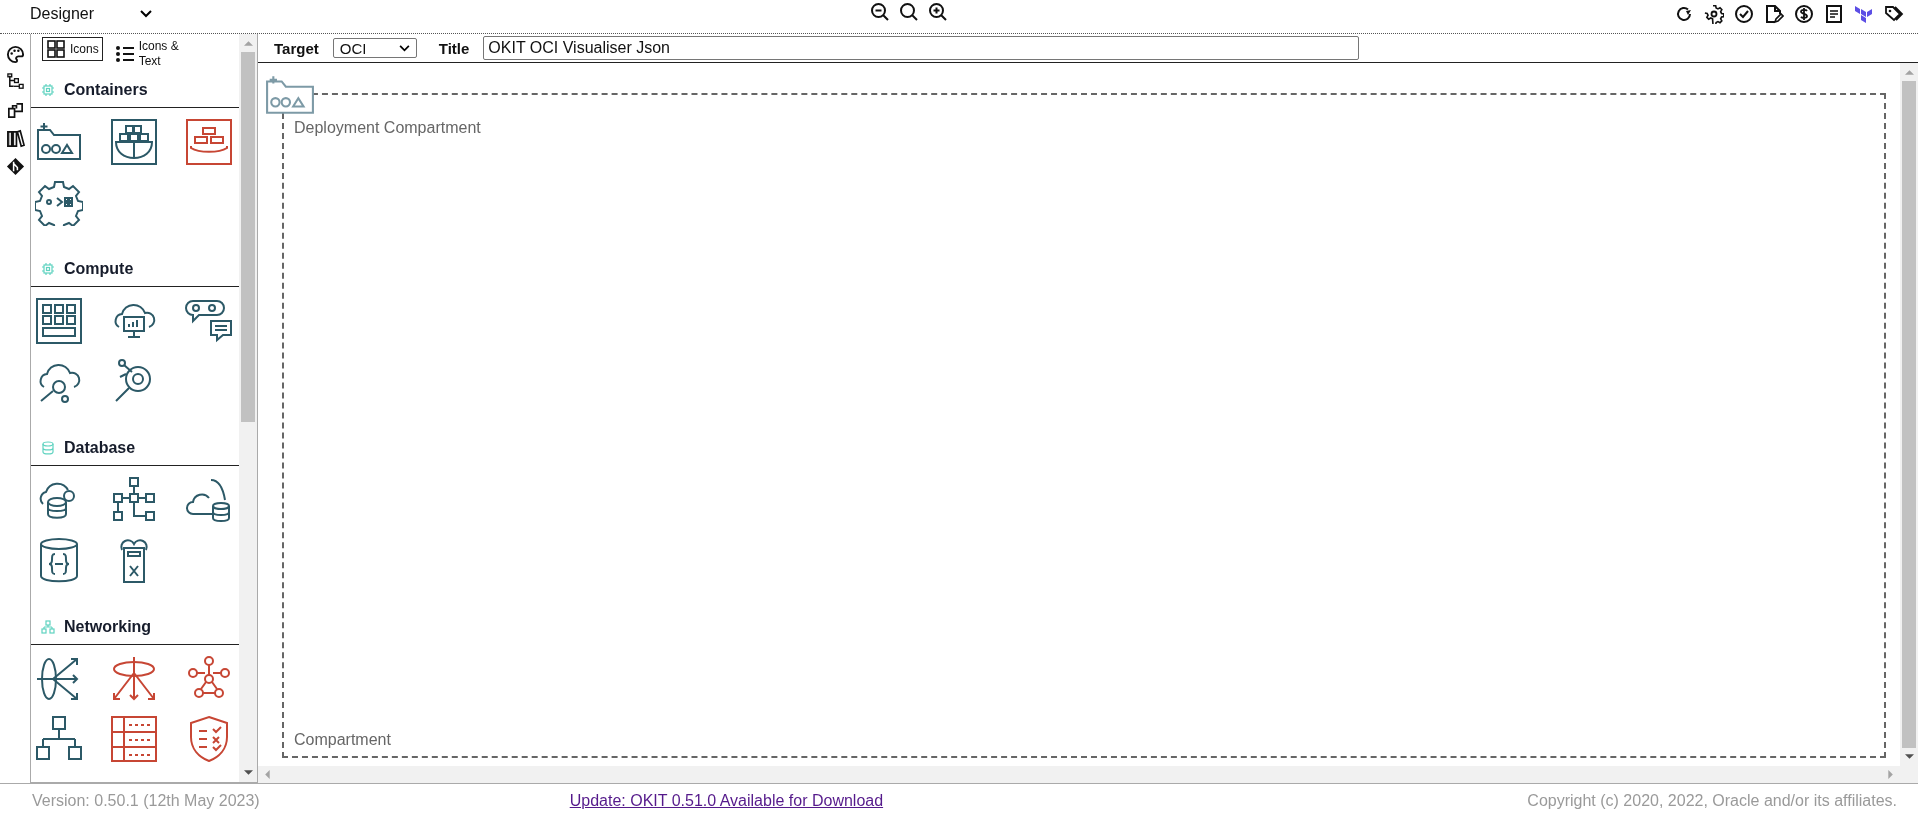 Image resolution: width=1918 pixels, height=817 pixels. Describe the element at coordinates (938, 12) in the screenshot. I see `zoom-in-icon` at that location.